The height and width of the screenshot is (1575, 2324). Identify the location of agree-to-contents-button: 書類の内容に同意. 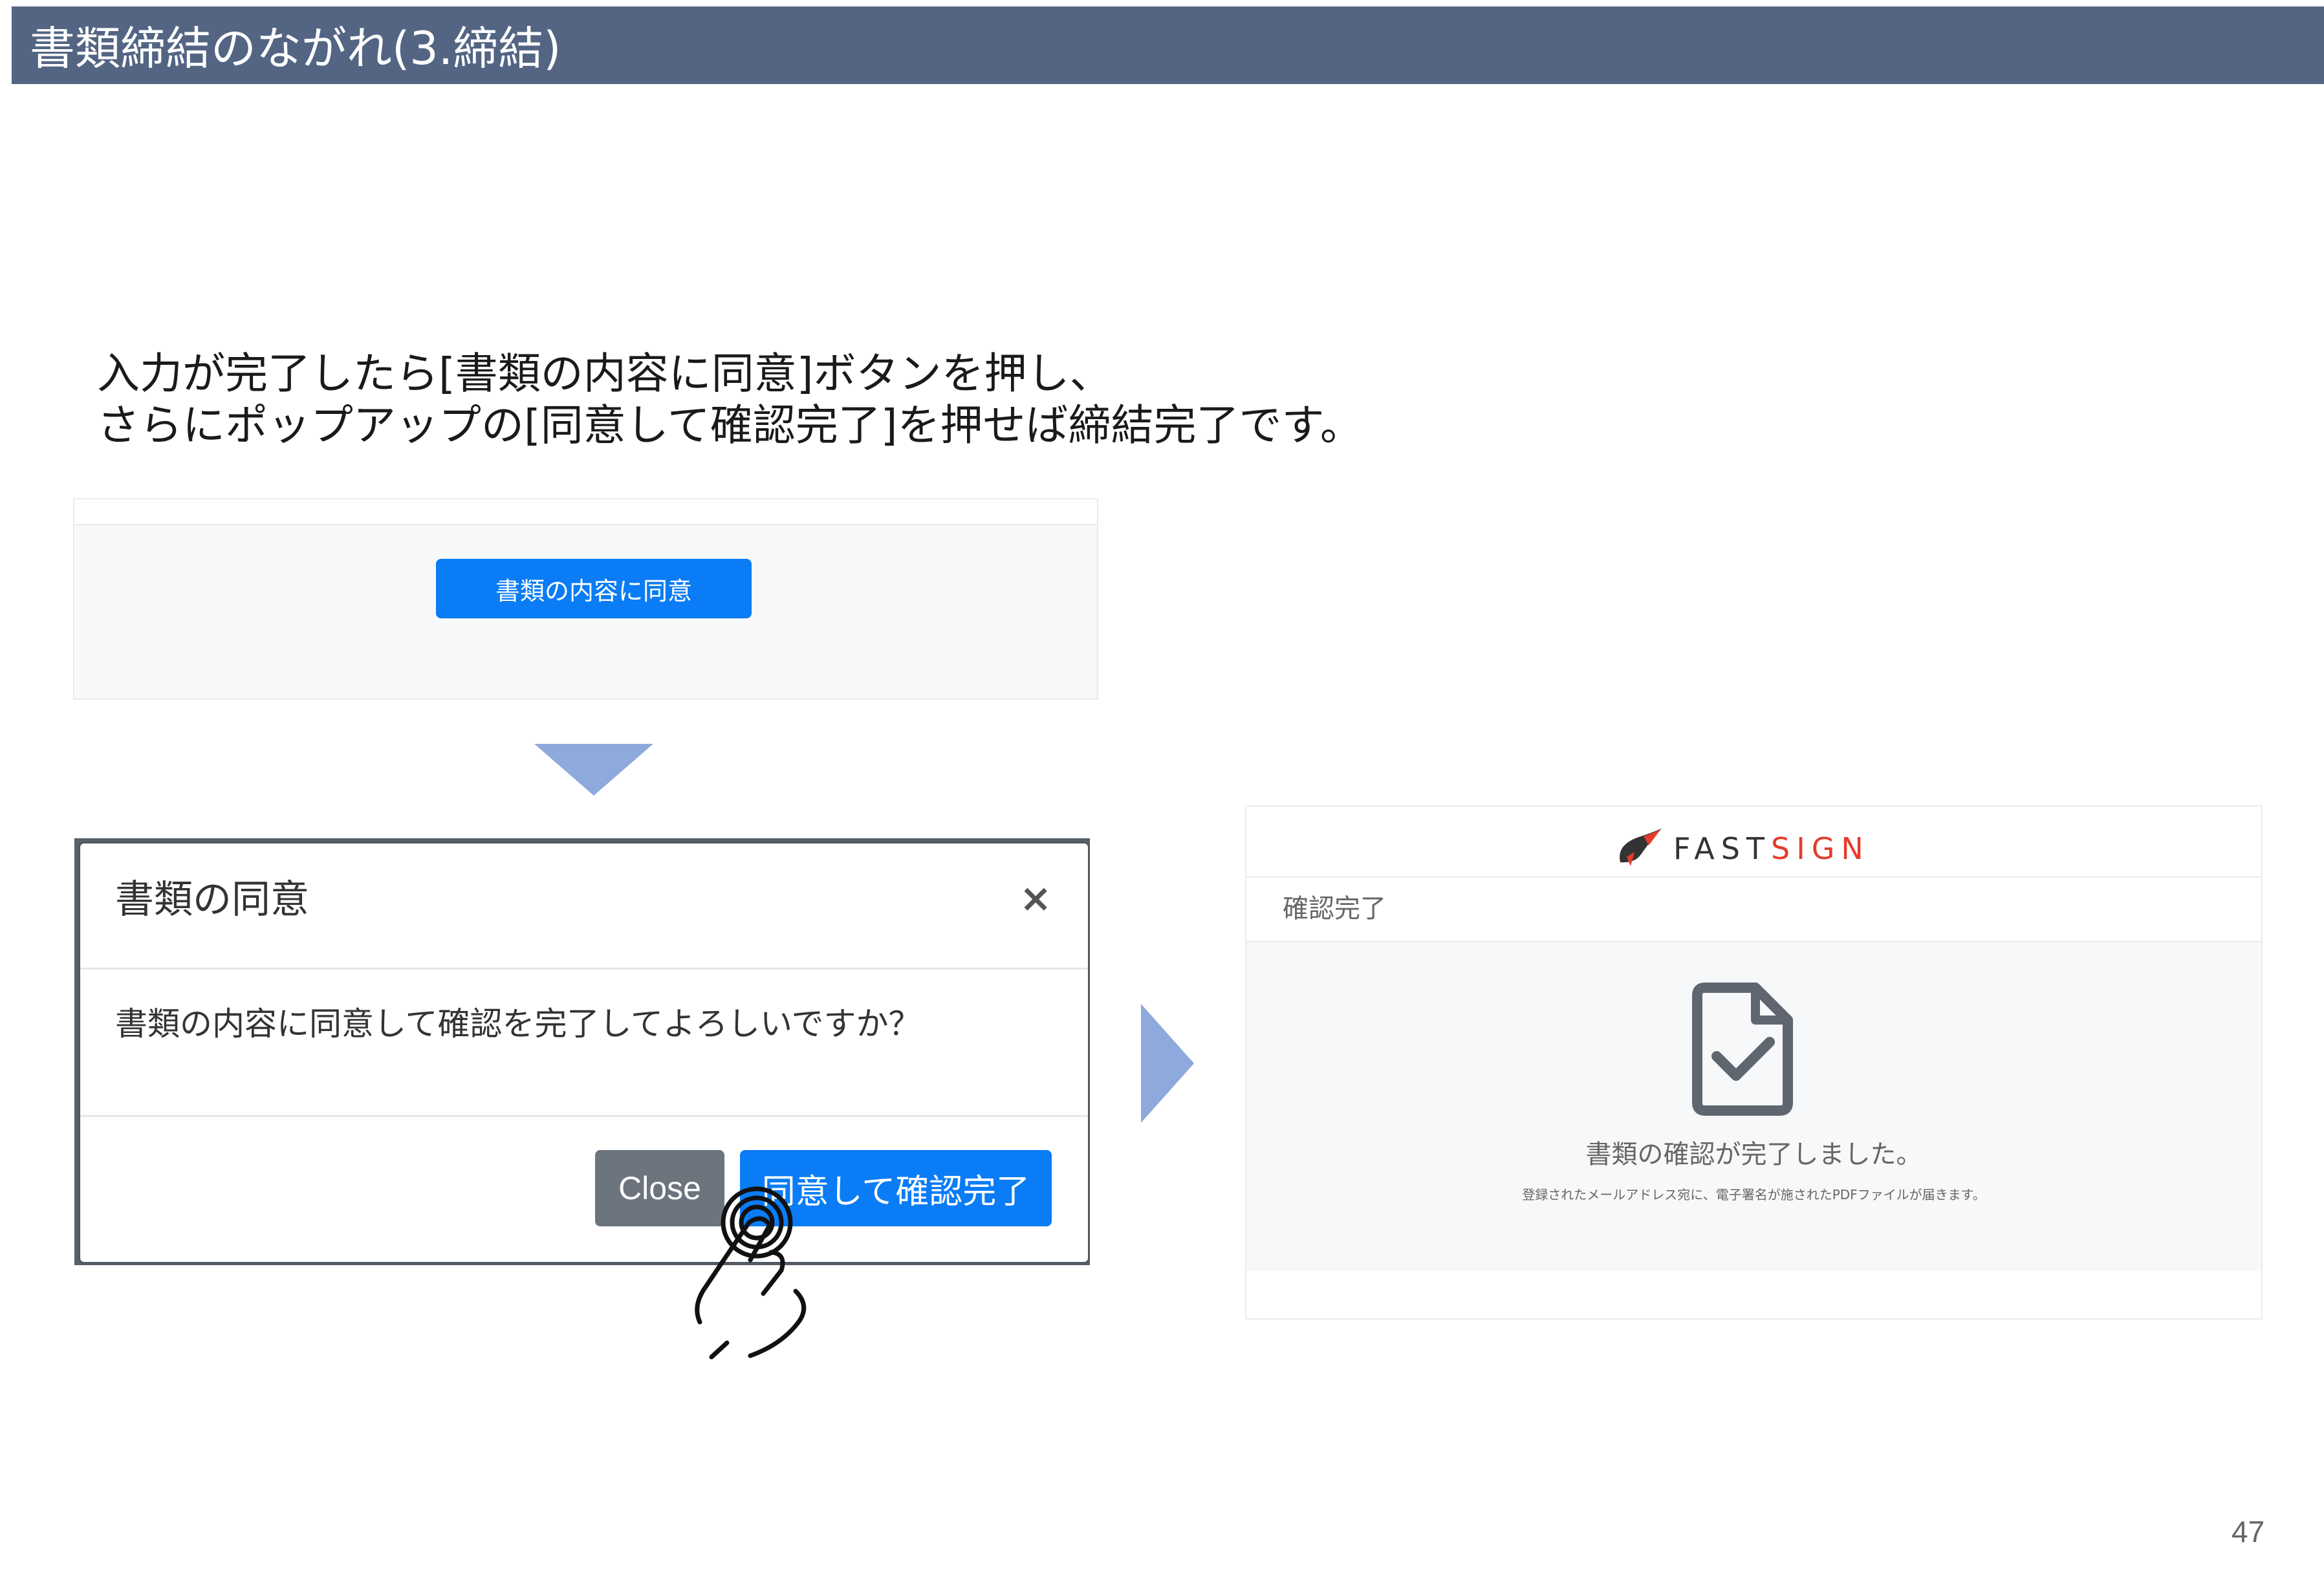
(594, 588).